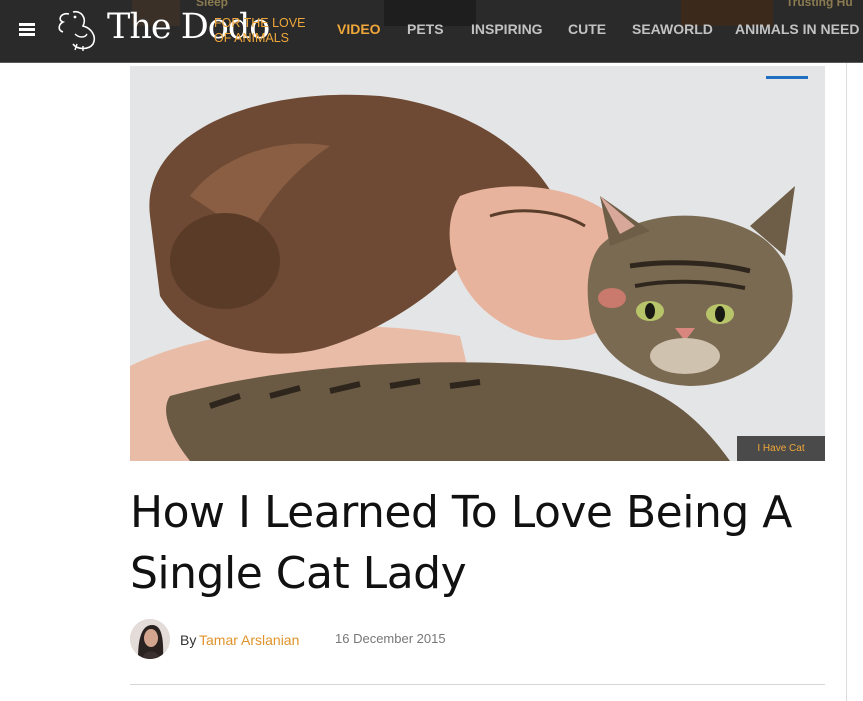 This screenshot has height=701, width=863. Describe the element at coordinates (249, 640) in the screenshot. I see `author-link: Tamar Arslanian` at that location.